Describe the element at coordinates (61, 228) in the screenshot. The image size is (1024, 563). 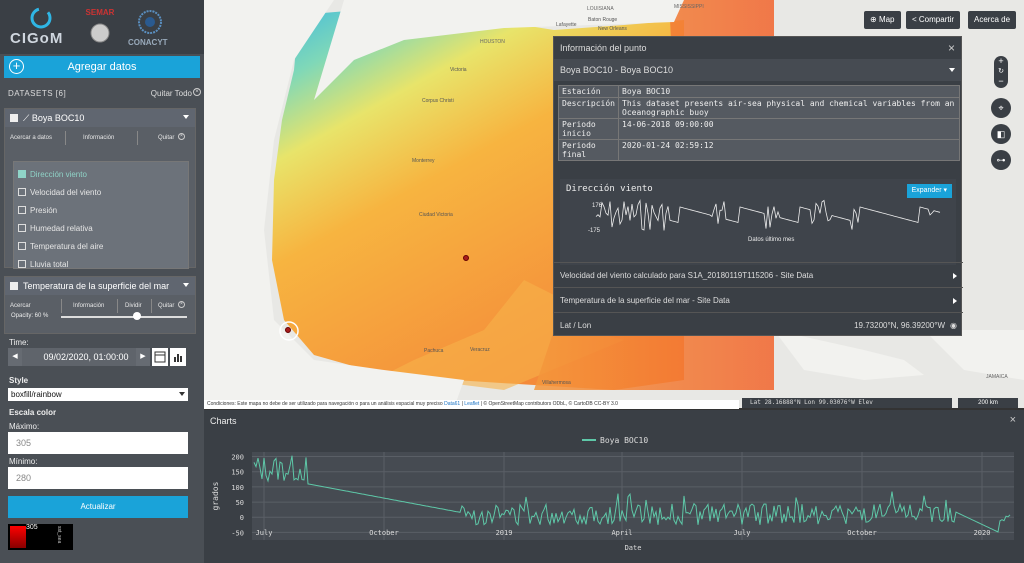
I see `variable-label: Humedad relativa` at that location.